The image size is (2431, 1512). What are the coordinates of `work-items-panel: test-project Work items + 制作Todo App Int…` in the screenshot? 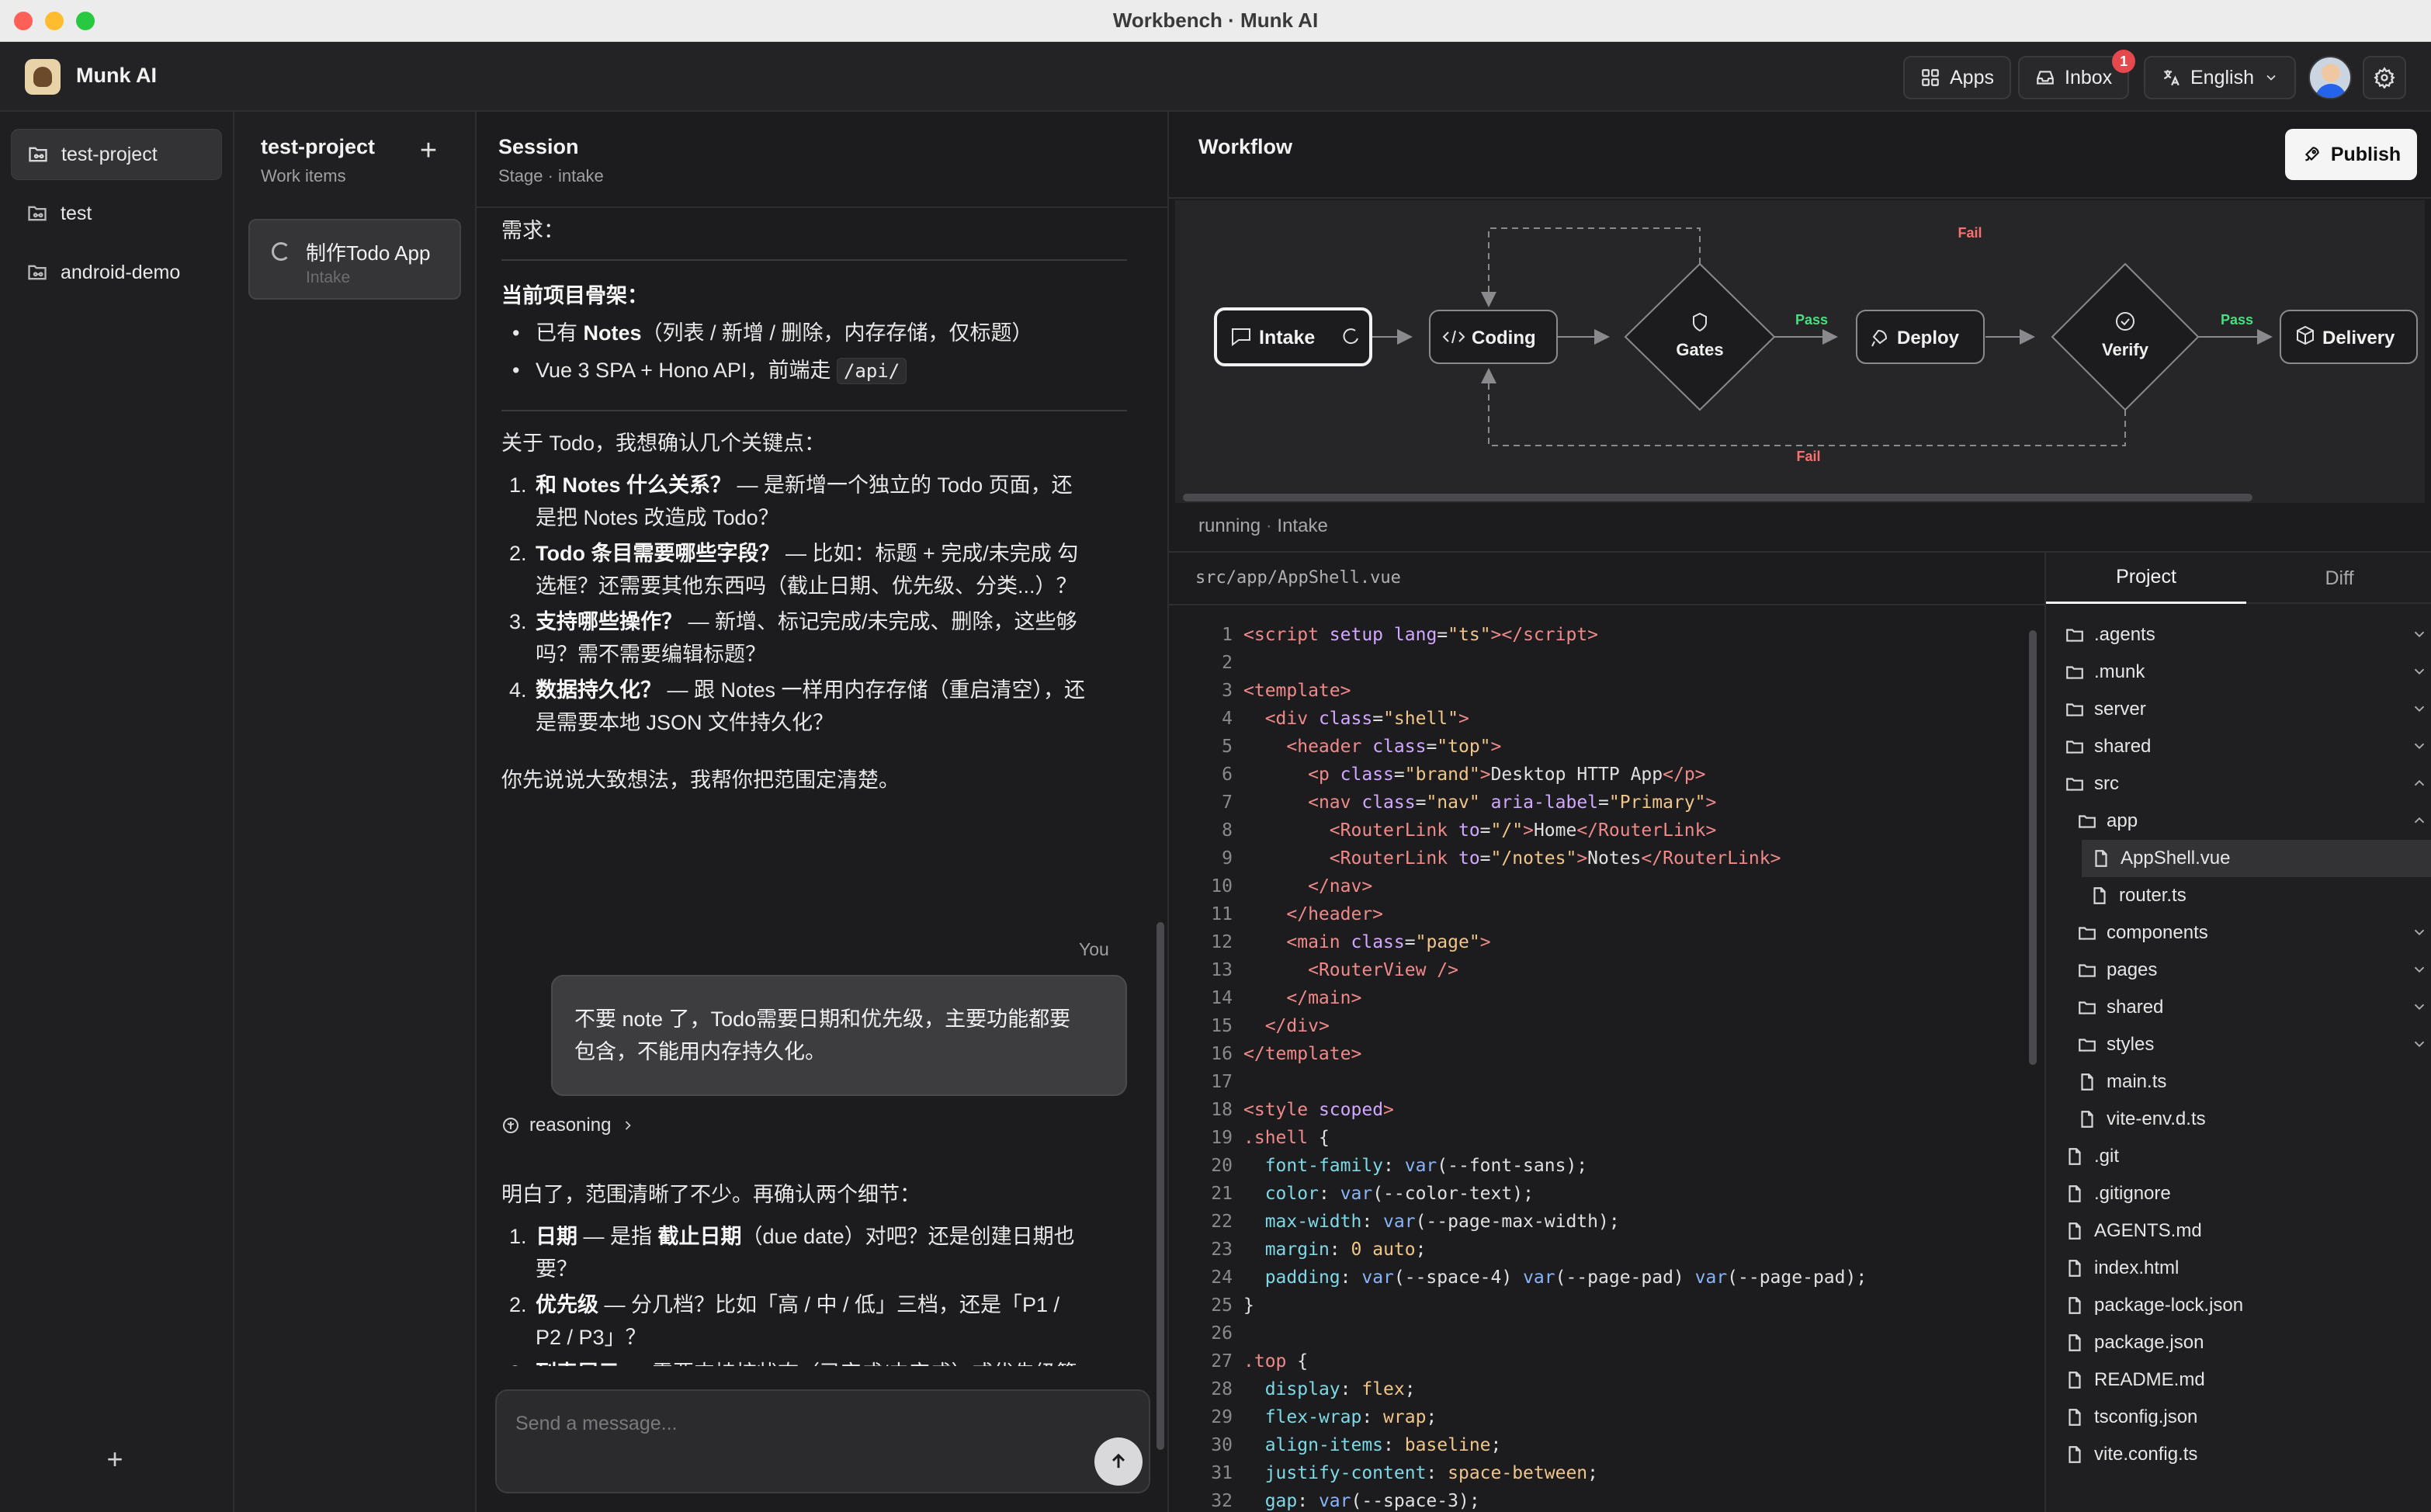 It's located at (356, 812).